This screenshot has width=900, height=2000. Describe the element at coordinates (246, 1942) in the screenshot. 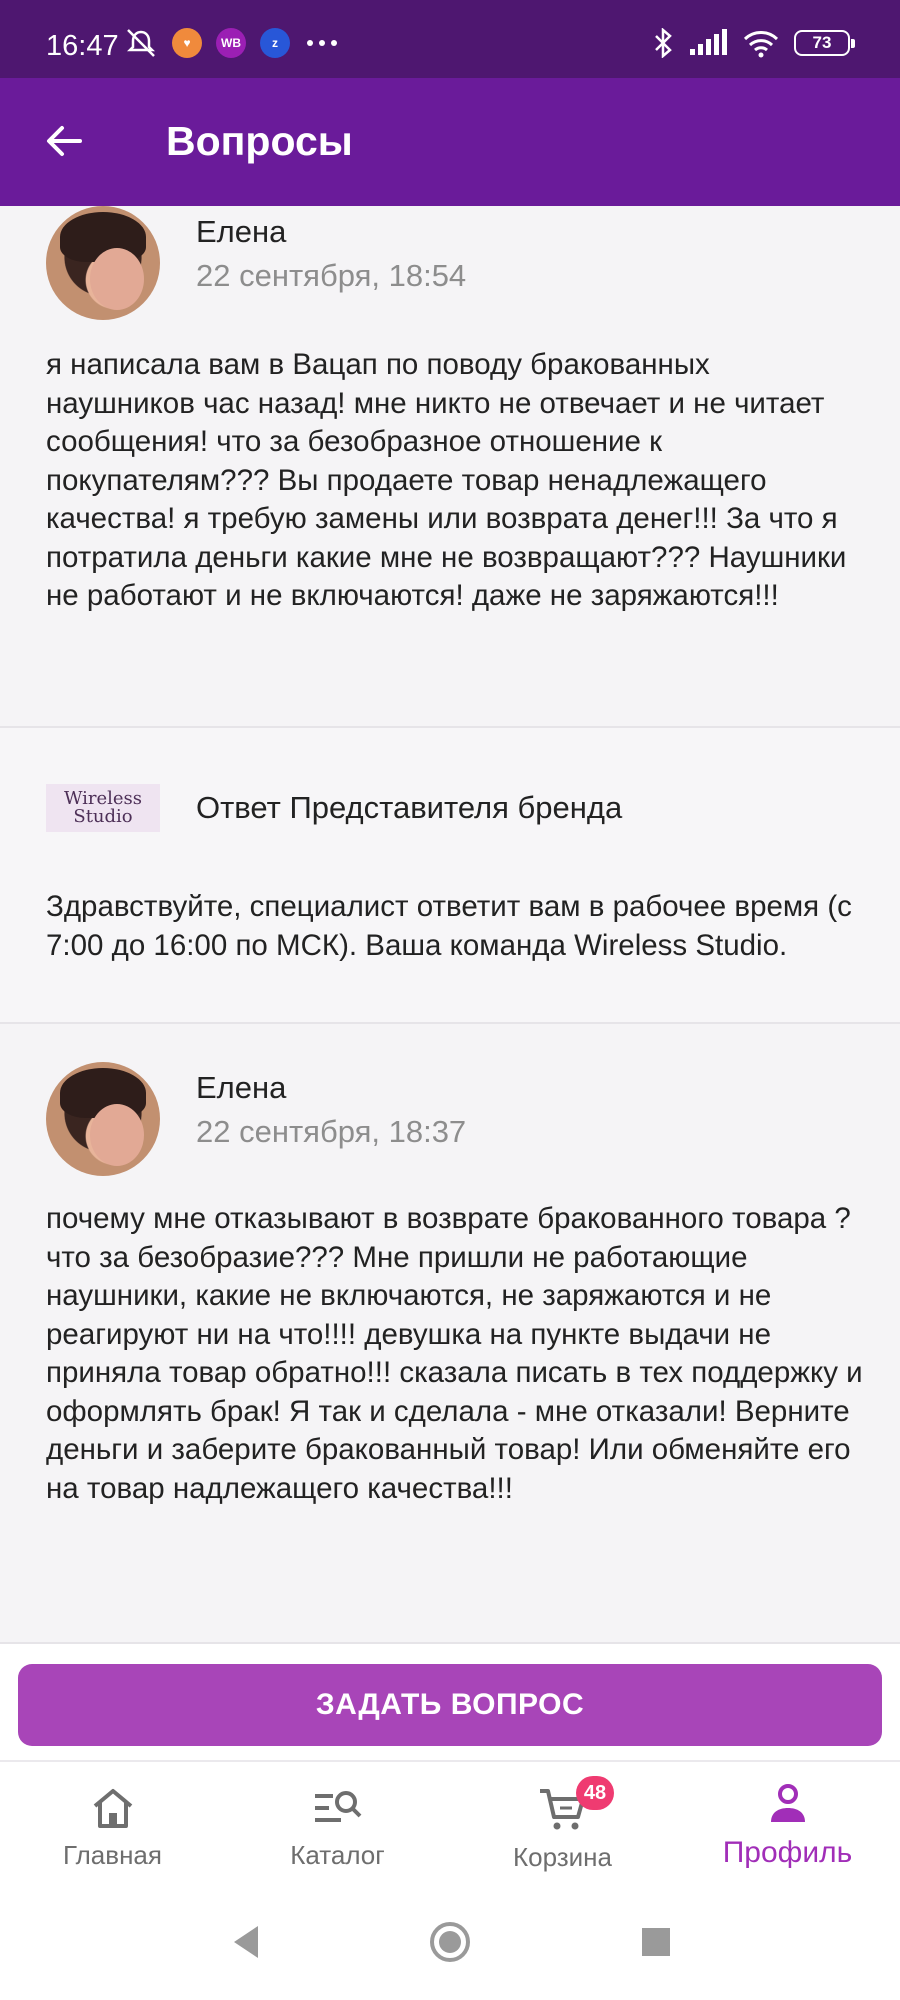

I see `back-triangle-icon` at that location.